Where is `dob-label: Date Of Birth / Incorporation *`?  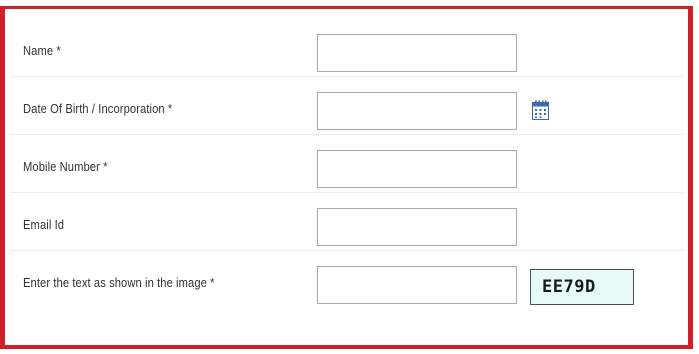
dob-label: Date Of Birth / Incorporation * is located at coordinates (98, 108).